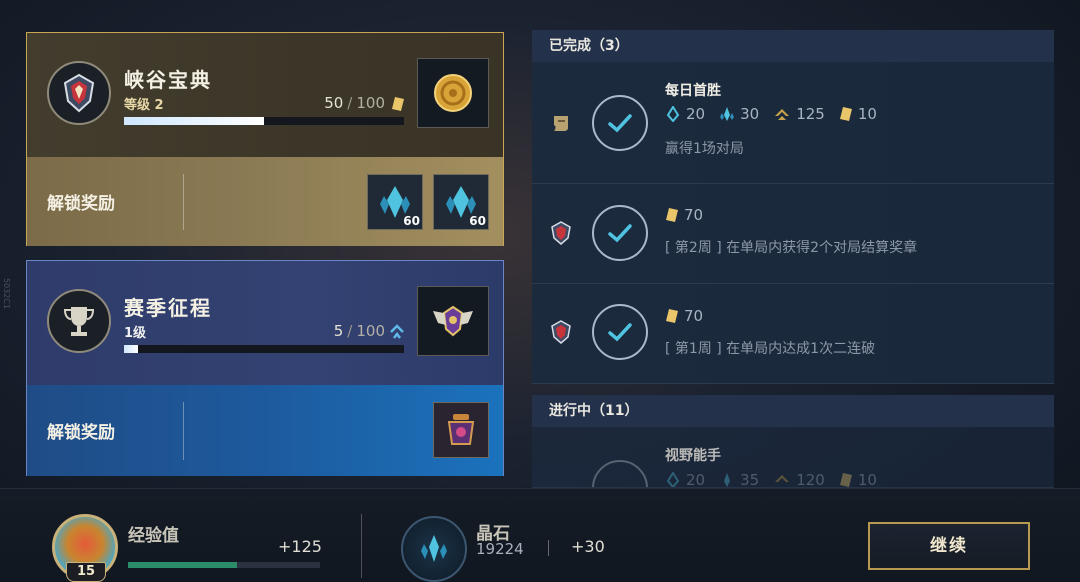 The width and height of the screenshot is (1080, 582). Describe the element at coordinates (500, 549) in the screenshot. I see `crystal-balance: 19224` at that location.